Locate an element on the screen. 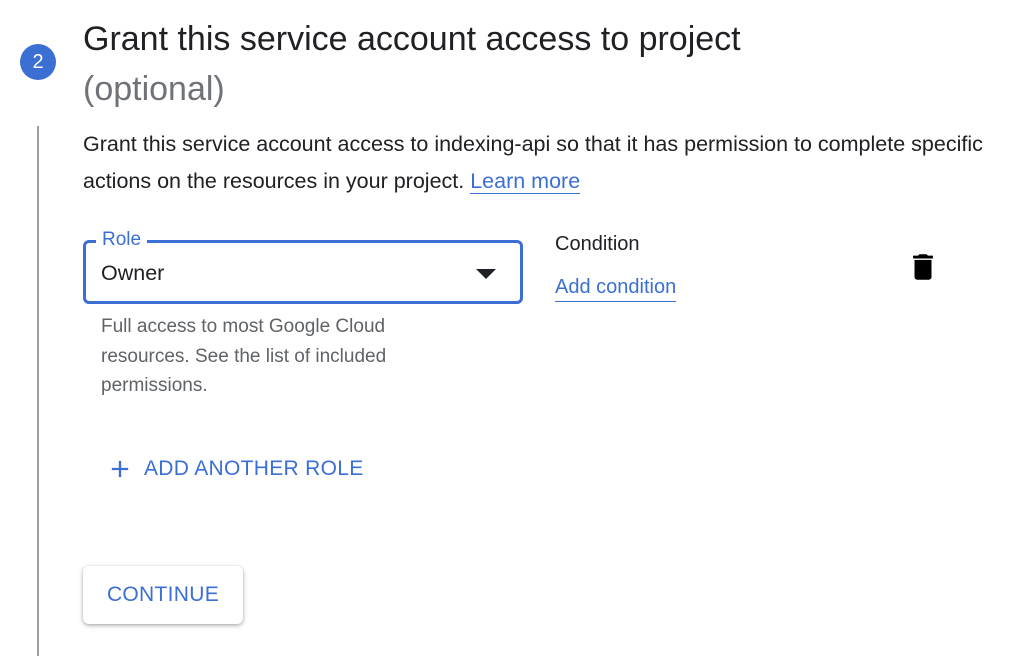 The width and height of the screenshot is (1024, 656). continue-button: CONTINUE is located at coordinates (163, 595).